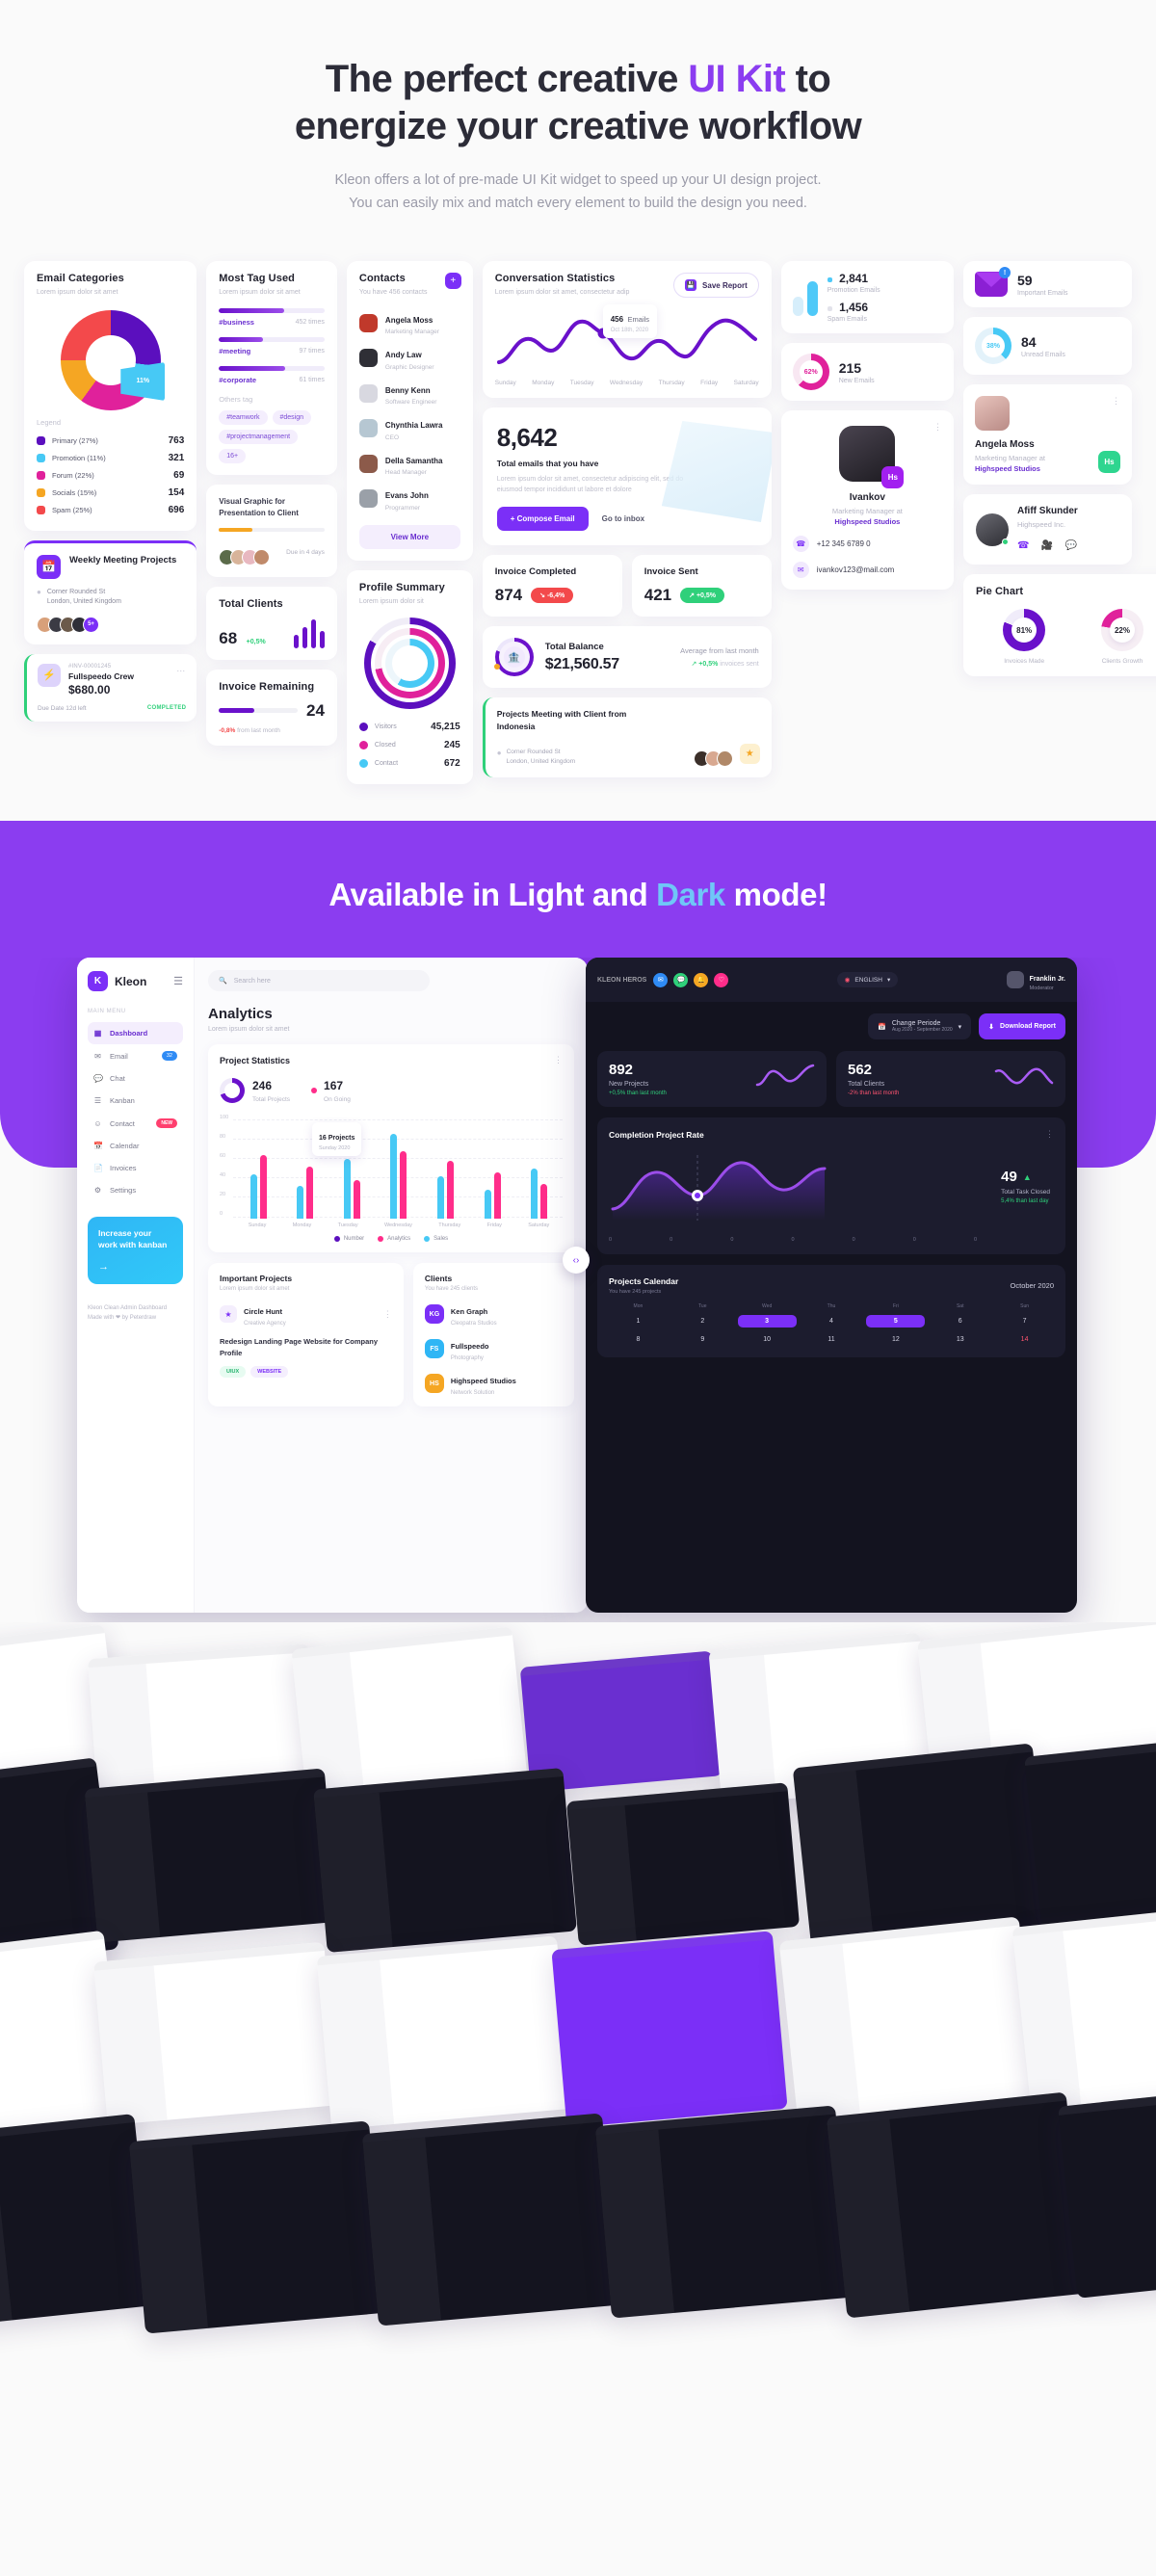 This screenshot has width=1156, height=2576. What do you see at coordinates (363, 727) in the screenshot?
I see `legend-color-dot` at bounding box center [363, 727].